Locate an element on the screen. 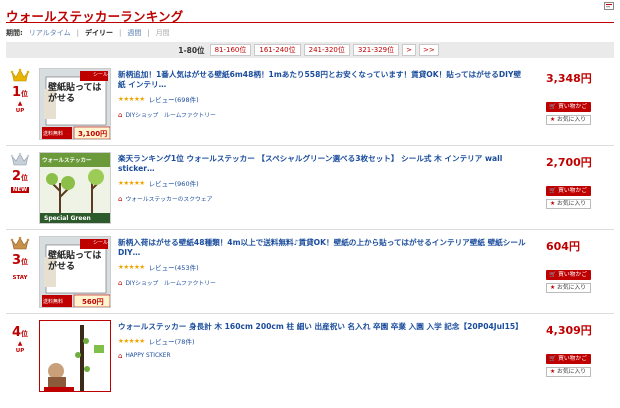 Image resolution: width=620 pixels, height=408 pixels. review-count-link: レビュー(453件) is located at coordinates (174, 267).